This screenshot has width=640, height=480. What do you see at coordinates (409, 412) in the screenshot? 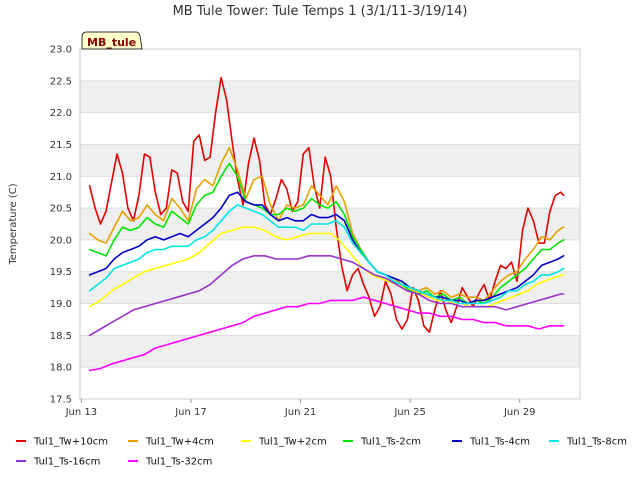
I see `x-tick-label: Jun 25` at bounding box center [409, 412].